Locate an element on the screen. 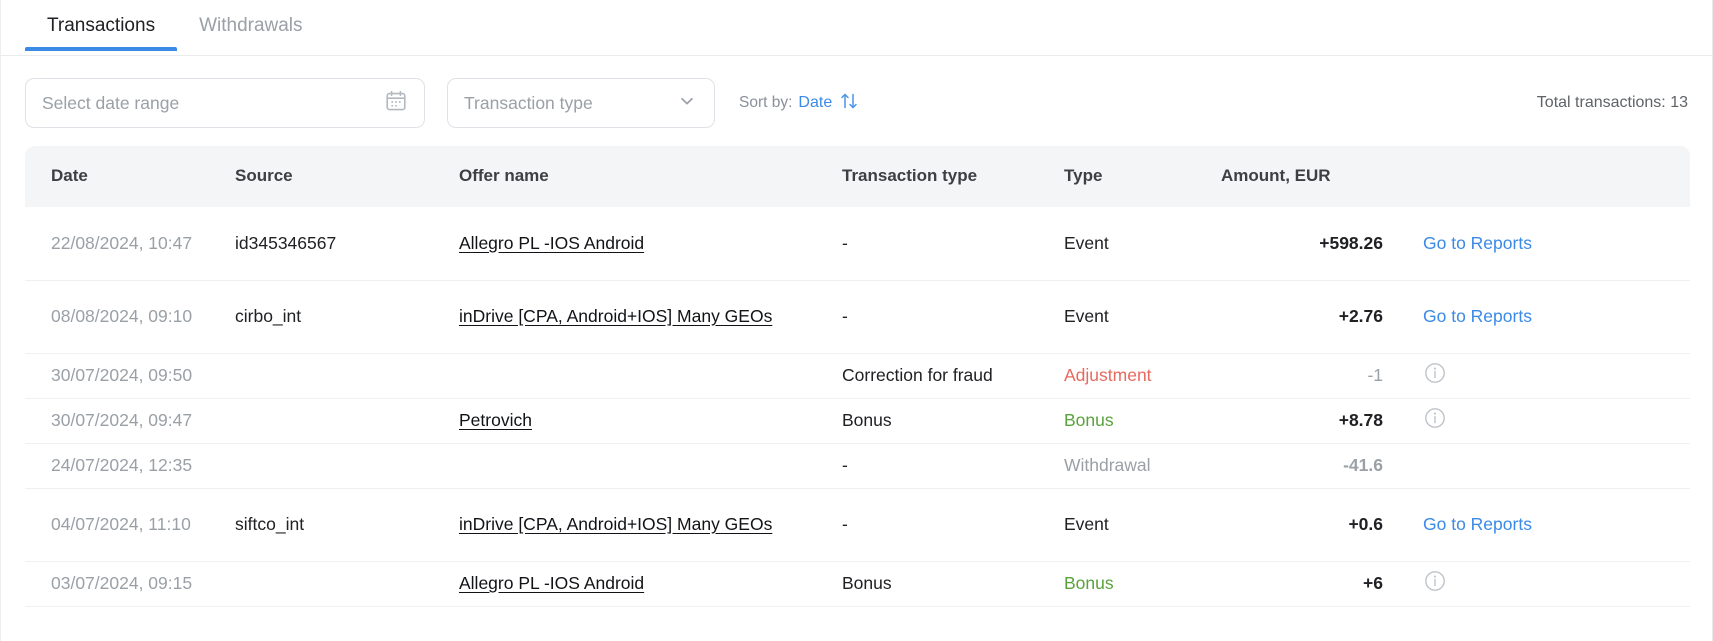  transaction-type-select: Transaction type is located at coordinates (581, 103).